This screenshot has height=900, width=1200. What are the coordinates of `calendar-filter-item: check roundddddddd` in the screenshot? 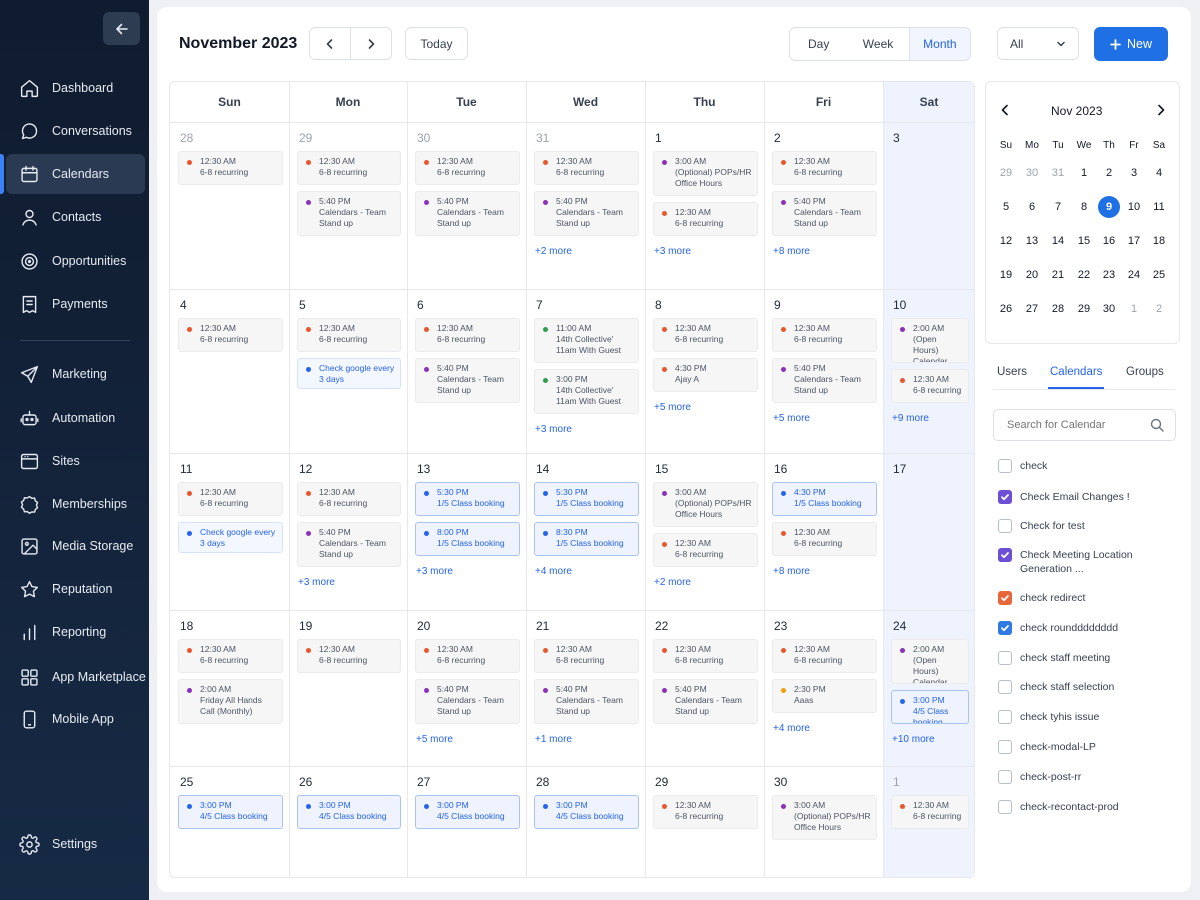 It's located at (1079, 628).